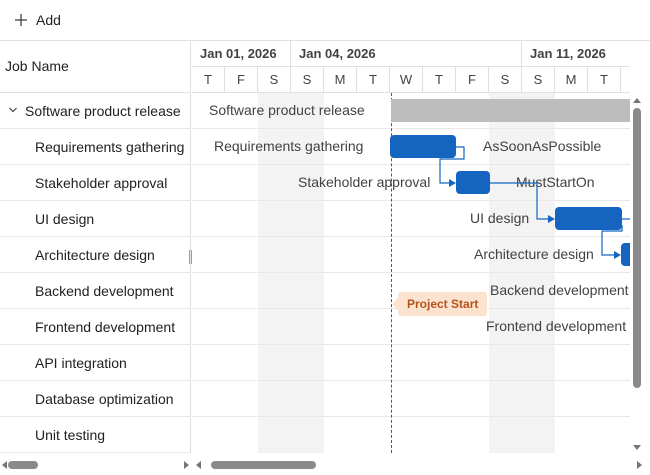 The image size is (650, 475). What do you see at coordinates (637, 447) in the screenshot?
I see `scroll-down-arrow-icon` at bounding box center [637, 447].